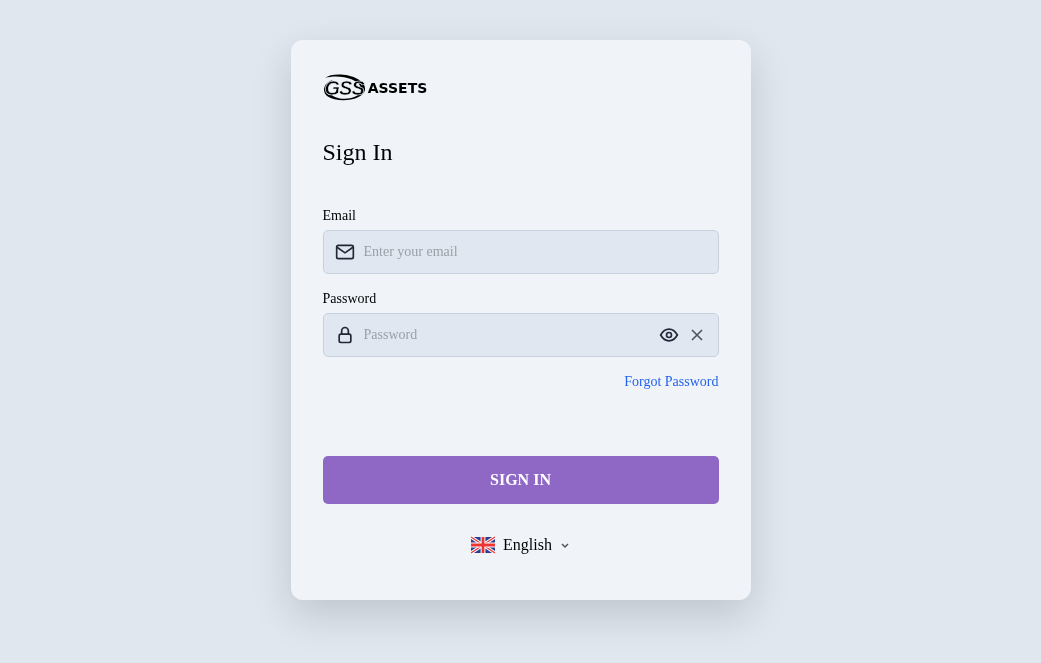 The image size is (1041, 663). I want to click on page-title: Sign In, so click(358, 152).